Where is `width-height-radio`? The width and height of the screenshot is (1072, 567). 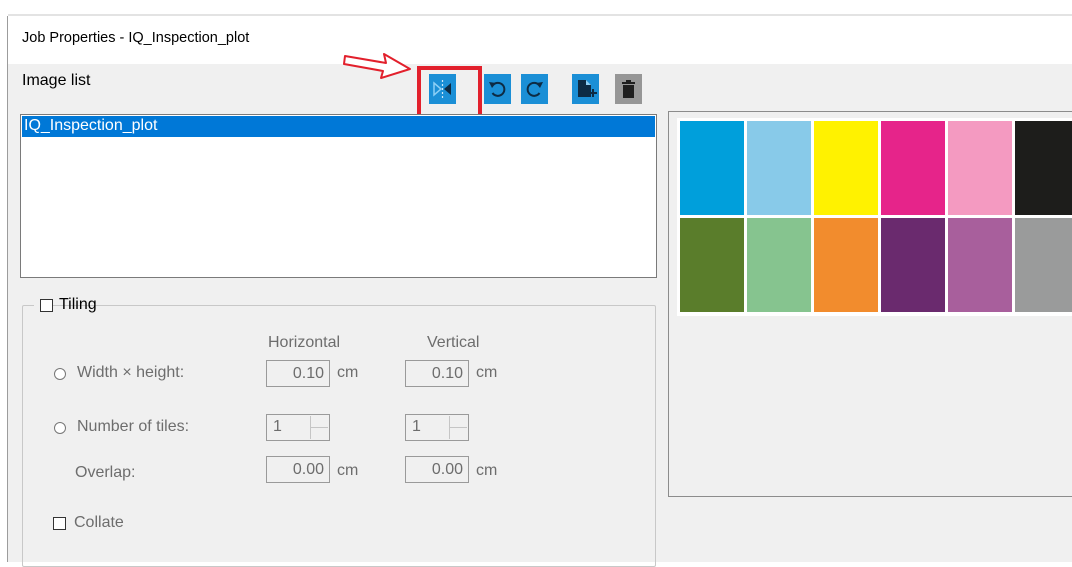
width-height-radio is located at coordinates (60, 374).